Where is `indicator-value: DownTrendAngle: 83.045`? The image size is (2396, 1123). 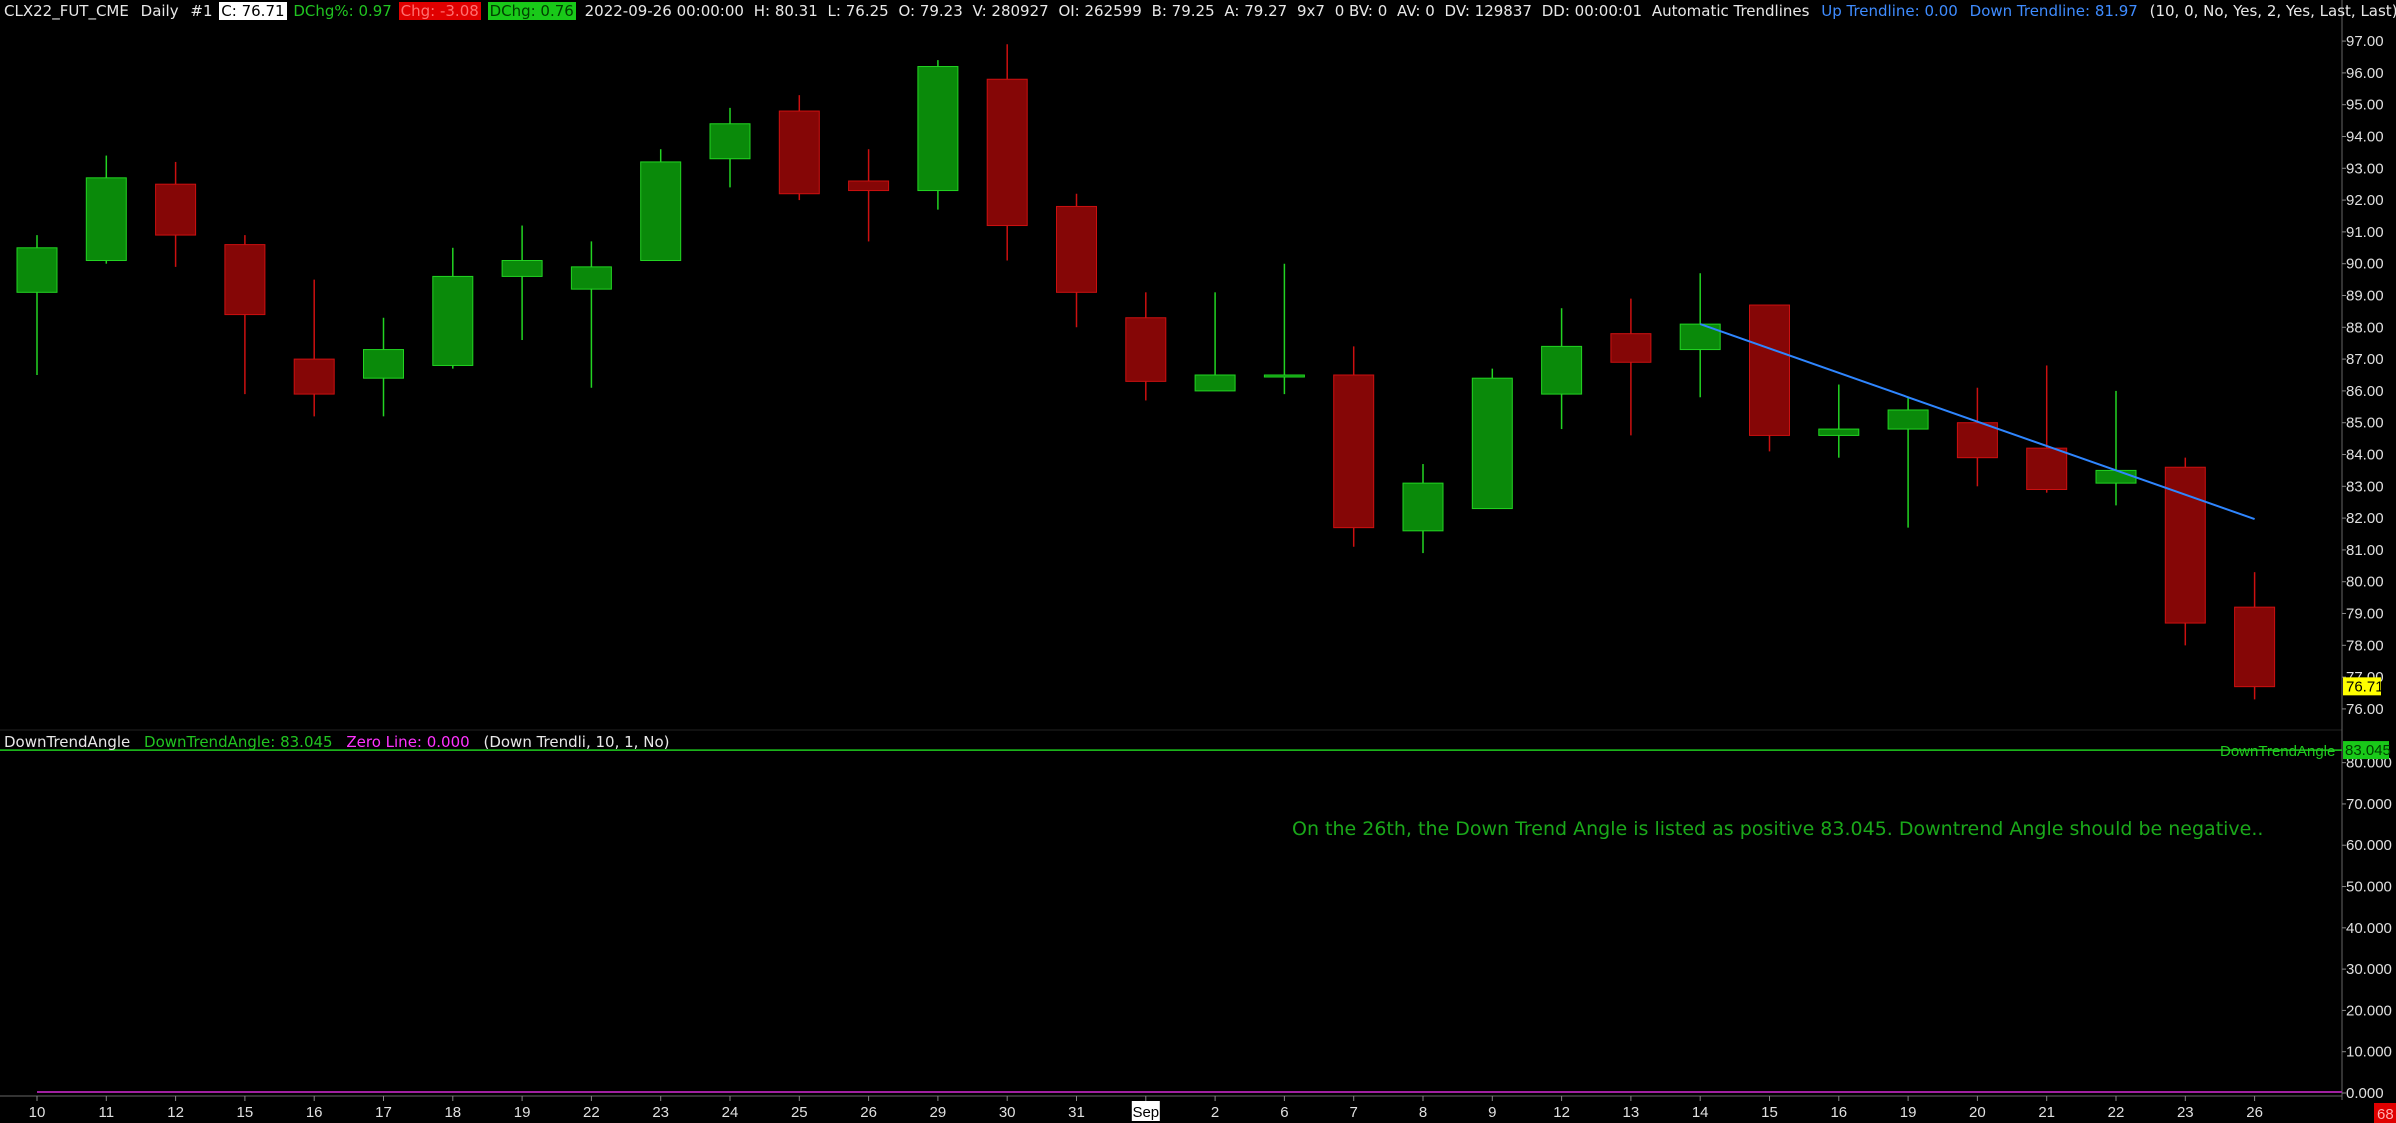 indicator-value: DownTrendAngle: 83.045 is located at coordinates (238, 742).